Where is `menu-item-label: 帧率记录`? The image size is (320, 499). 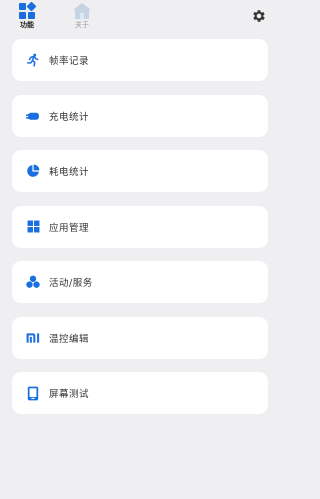
menu-item-label: 帧率记录 is located at coordinates (69, 61).